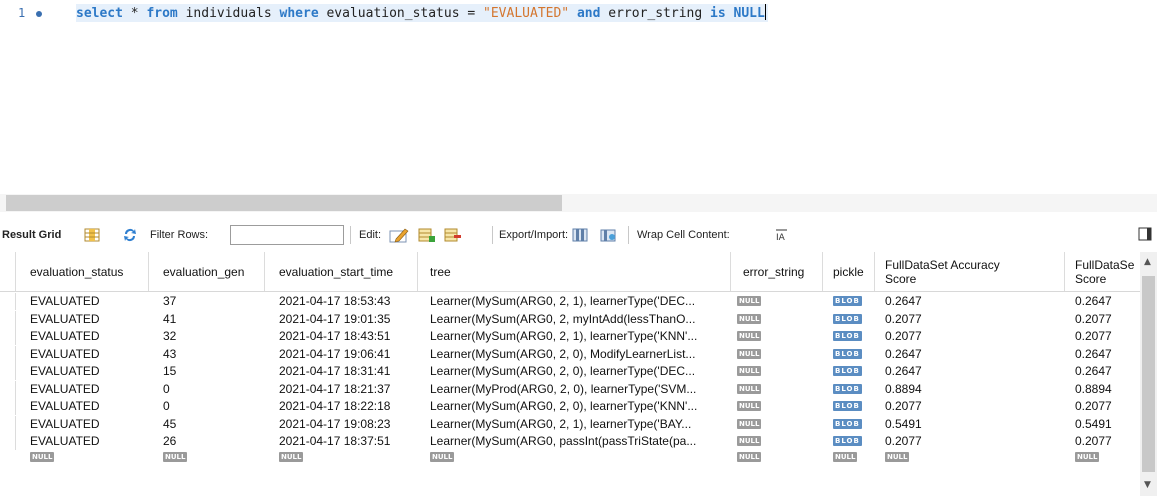 This screenshot has width=1157, height=500. What do you see at coordinates (213, 301) in the screenshot?
I see `cell-gen: 37` at bounding box center [213, 301].